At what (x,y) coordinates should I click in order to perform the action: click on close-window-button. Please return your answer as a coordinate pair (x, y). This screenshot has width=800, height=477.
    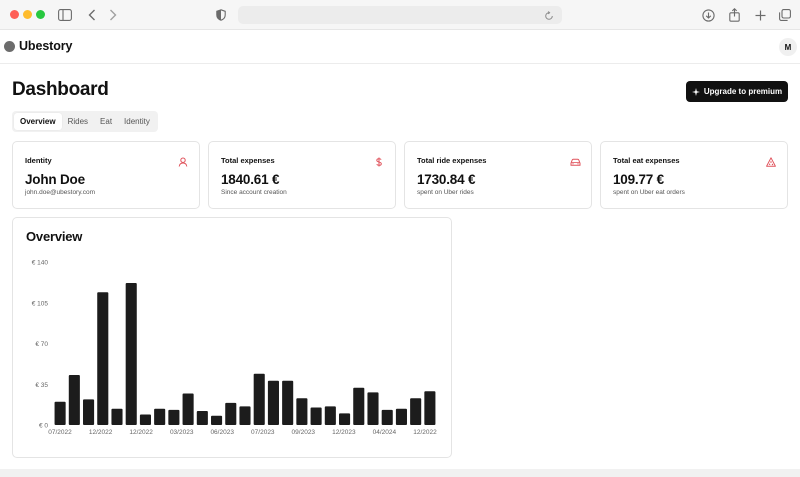
    Looking at the image, I should click on (14, 14).